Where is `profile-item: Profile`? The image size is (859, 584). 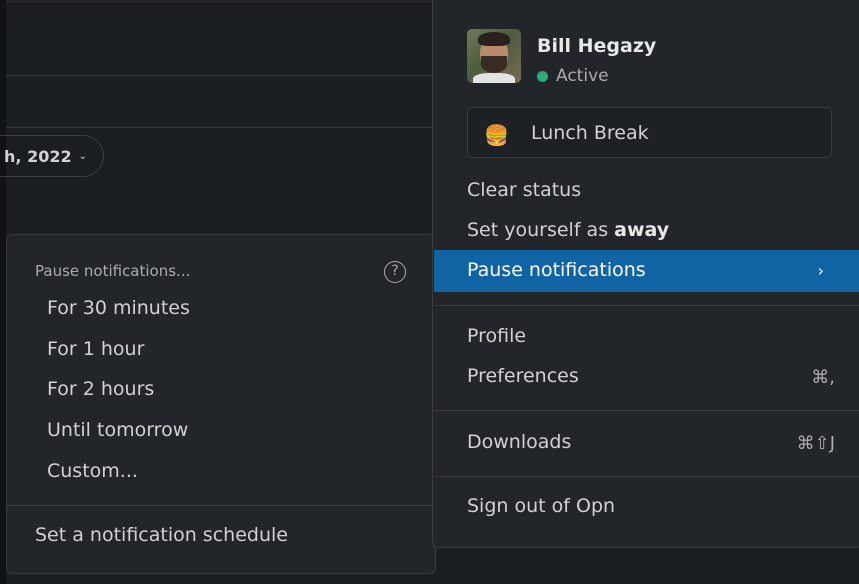 profile-item: Profile is located at coordinates (496, 336).